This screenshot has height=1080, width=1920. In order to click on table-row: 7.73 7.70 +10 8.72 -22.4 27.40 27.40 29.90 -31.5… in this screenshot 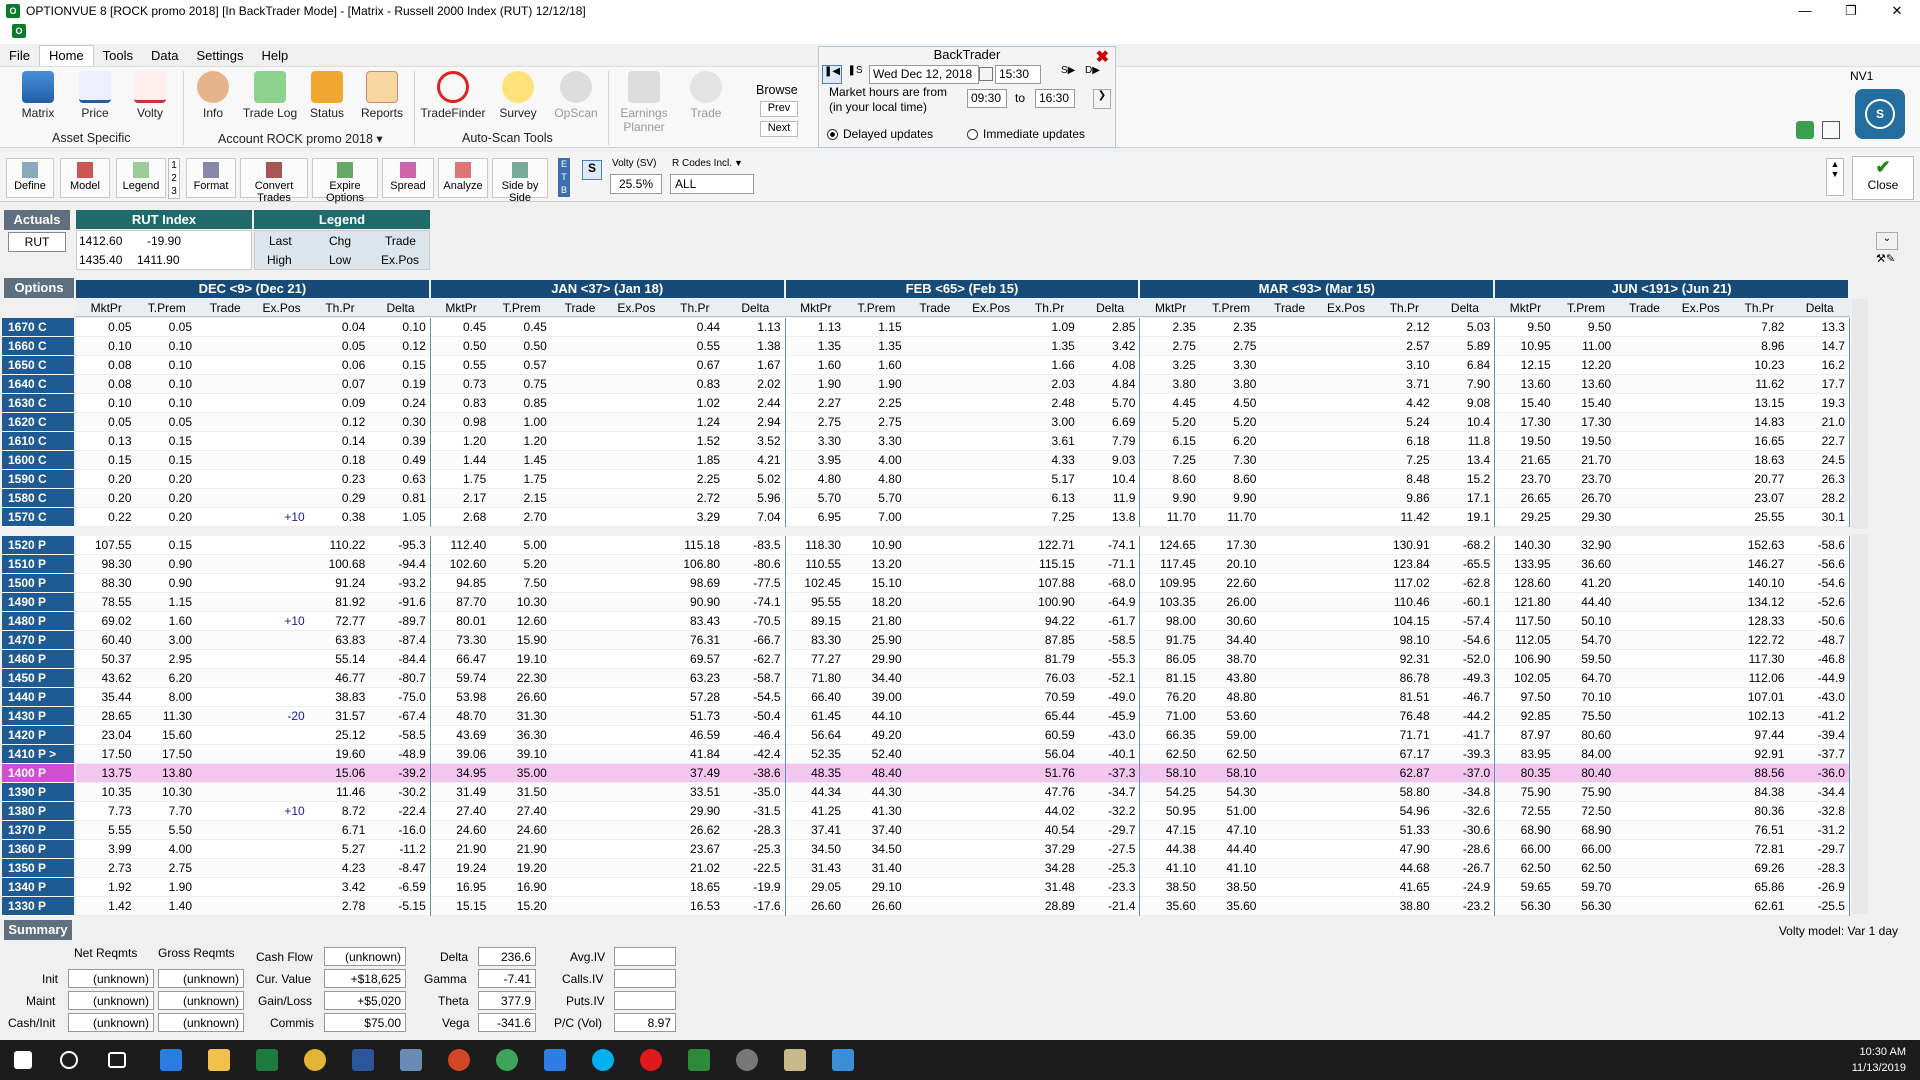, I will do `click(963, 811)`.